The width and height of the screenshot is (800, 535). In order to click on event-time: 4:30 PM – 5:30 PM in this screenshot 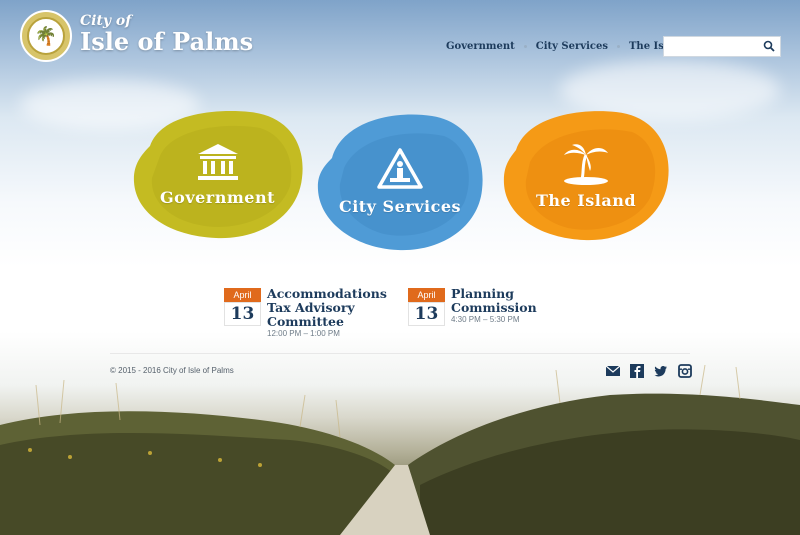, I will do `click(485, 319)`.